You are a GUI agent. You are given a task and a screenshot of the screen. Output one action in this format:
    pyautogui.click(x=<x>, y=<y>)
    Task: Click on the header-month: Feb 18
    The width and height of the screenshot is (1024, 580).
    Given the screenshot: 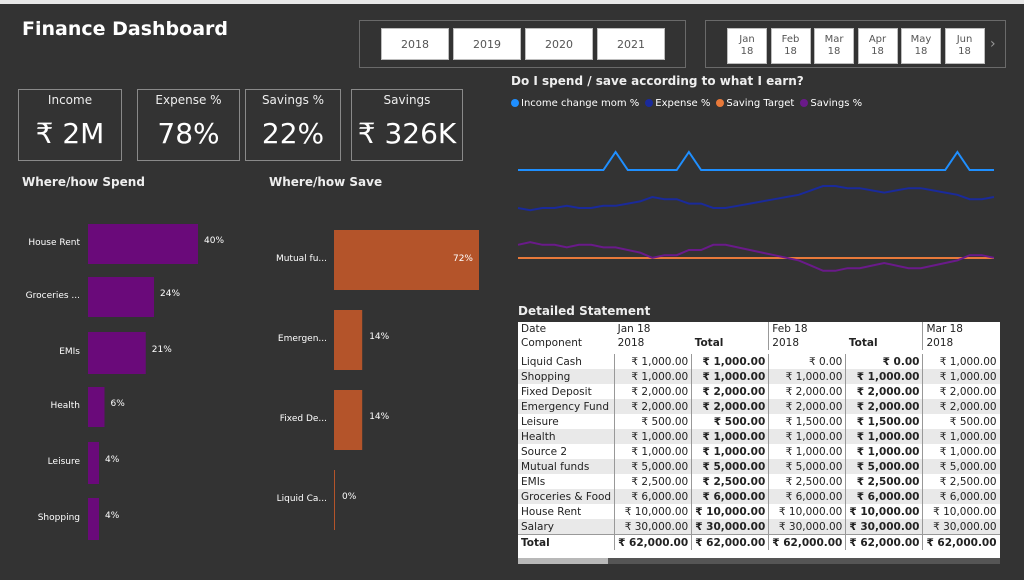 What is the action you would take?
    pyautogui.click(x=845, y=329)
    